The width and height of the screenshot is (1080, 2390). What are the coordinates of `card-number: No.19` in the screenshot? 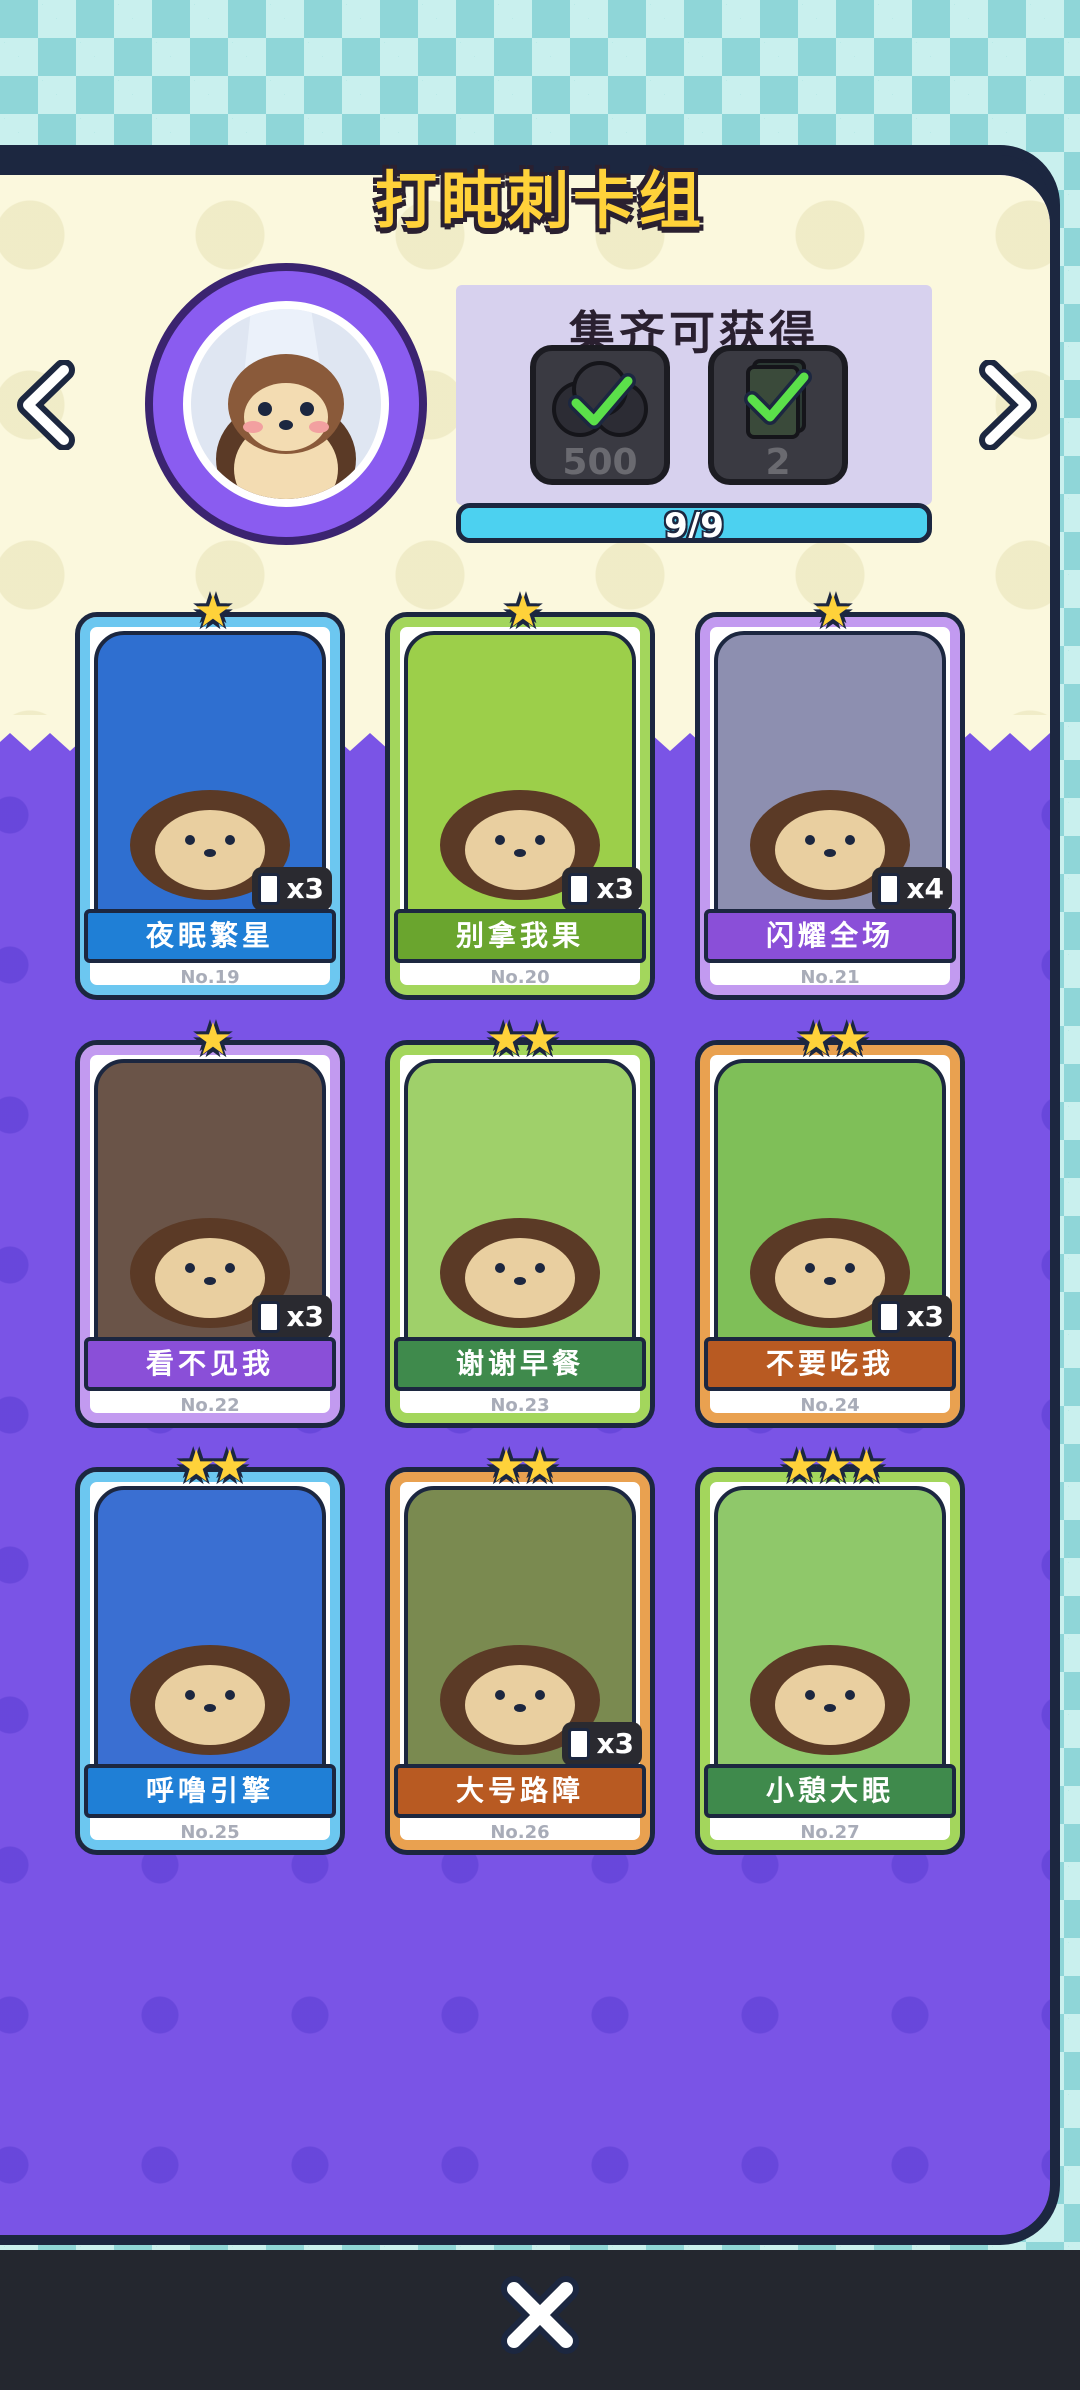 It's located at (210, 977).